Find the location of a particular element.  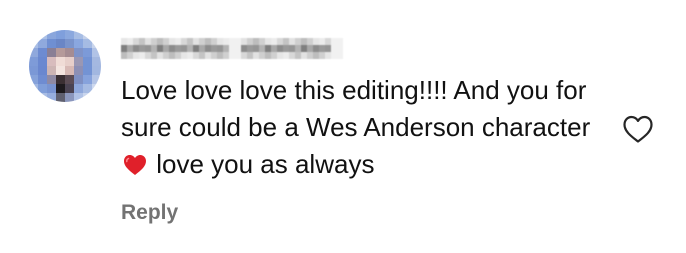

reply-button: Reply is located at coordinates (149, 213).